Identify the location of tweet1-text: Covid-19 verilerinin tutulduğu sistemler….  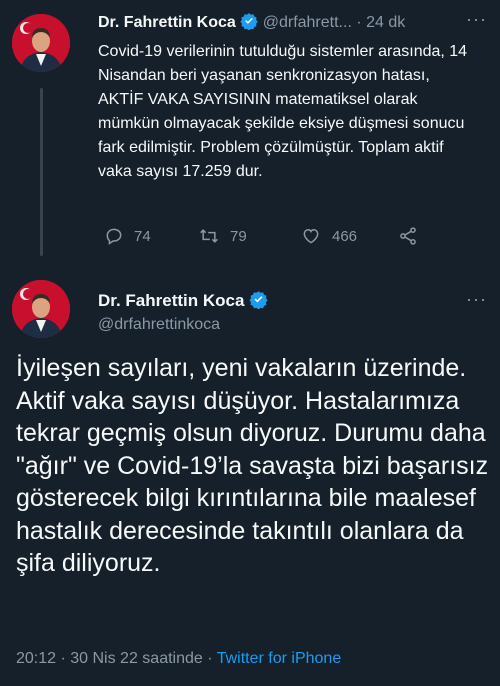
(283, 111).